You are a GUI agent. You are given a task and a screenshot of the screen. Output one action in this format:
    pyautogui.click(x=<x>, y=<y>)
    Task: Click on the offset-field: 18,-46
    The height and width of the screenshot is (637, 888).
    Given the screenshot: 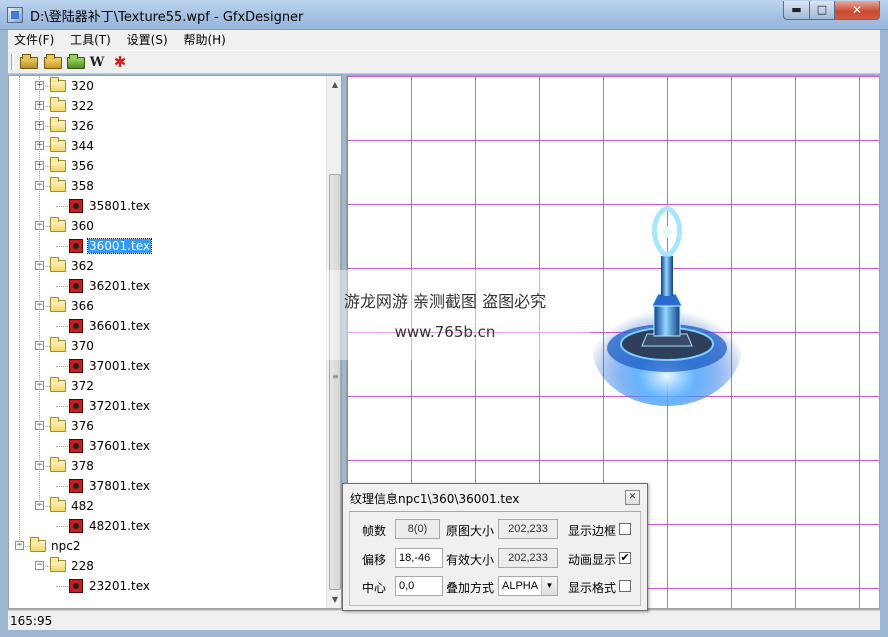 What is the action you would take?
    pyautogui.click(x=419, y=558)
    